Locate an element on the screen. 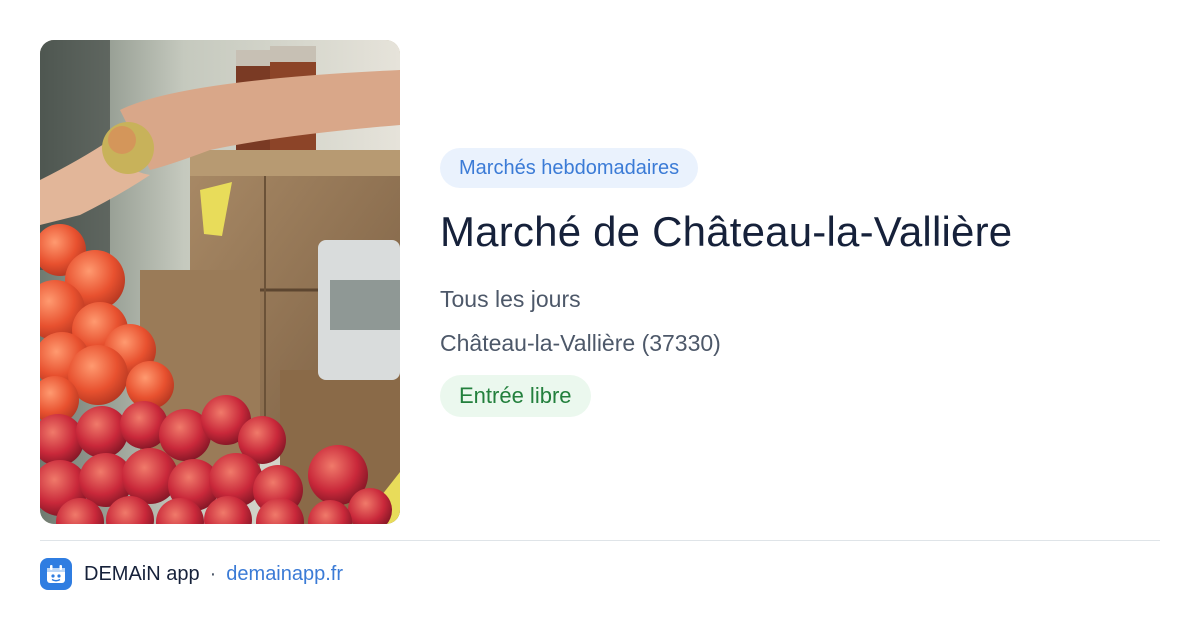  category-badge: Marchés hebdomadaires is located at coordinates (569, 168).